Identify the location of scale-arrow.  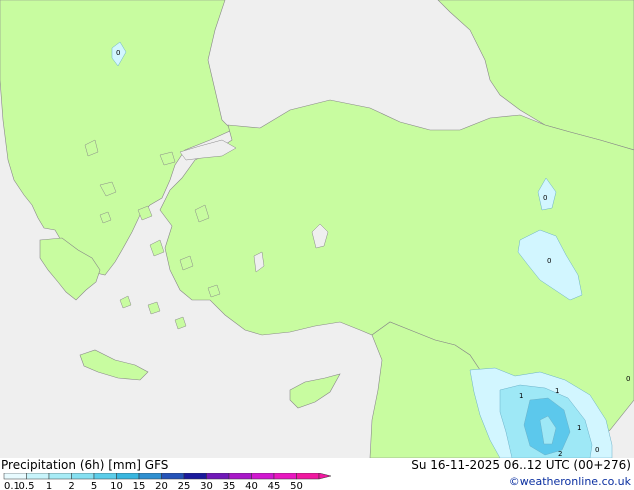
(325, 476).